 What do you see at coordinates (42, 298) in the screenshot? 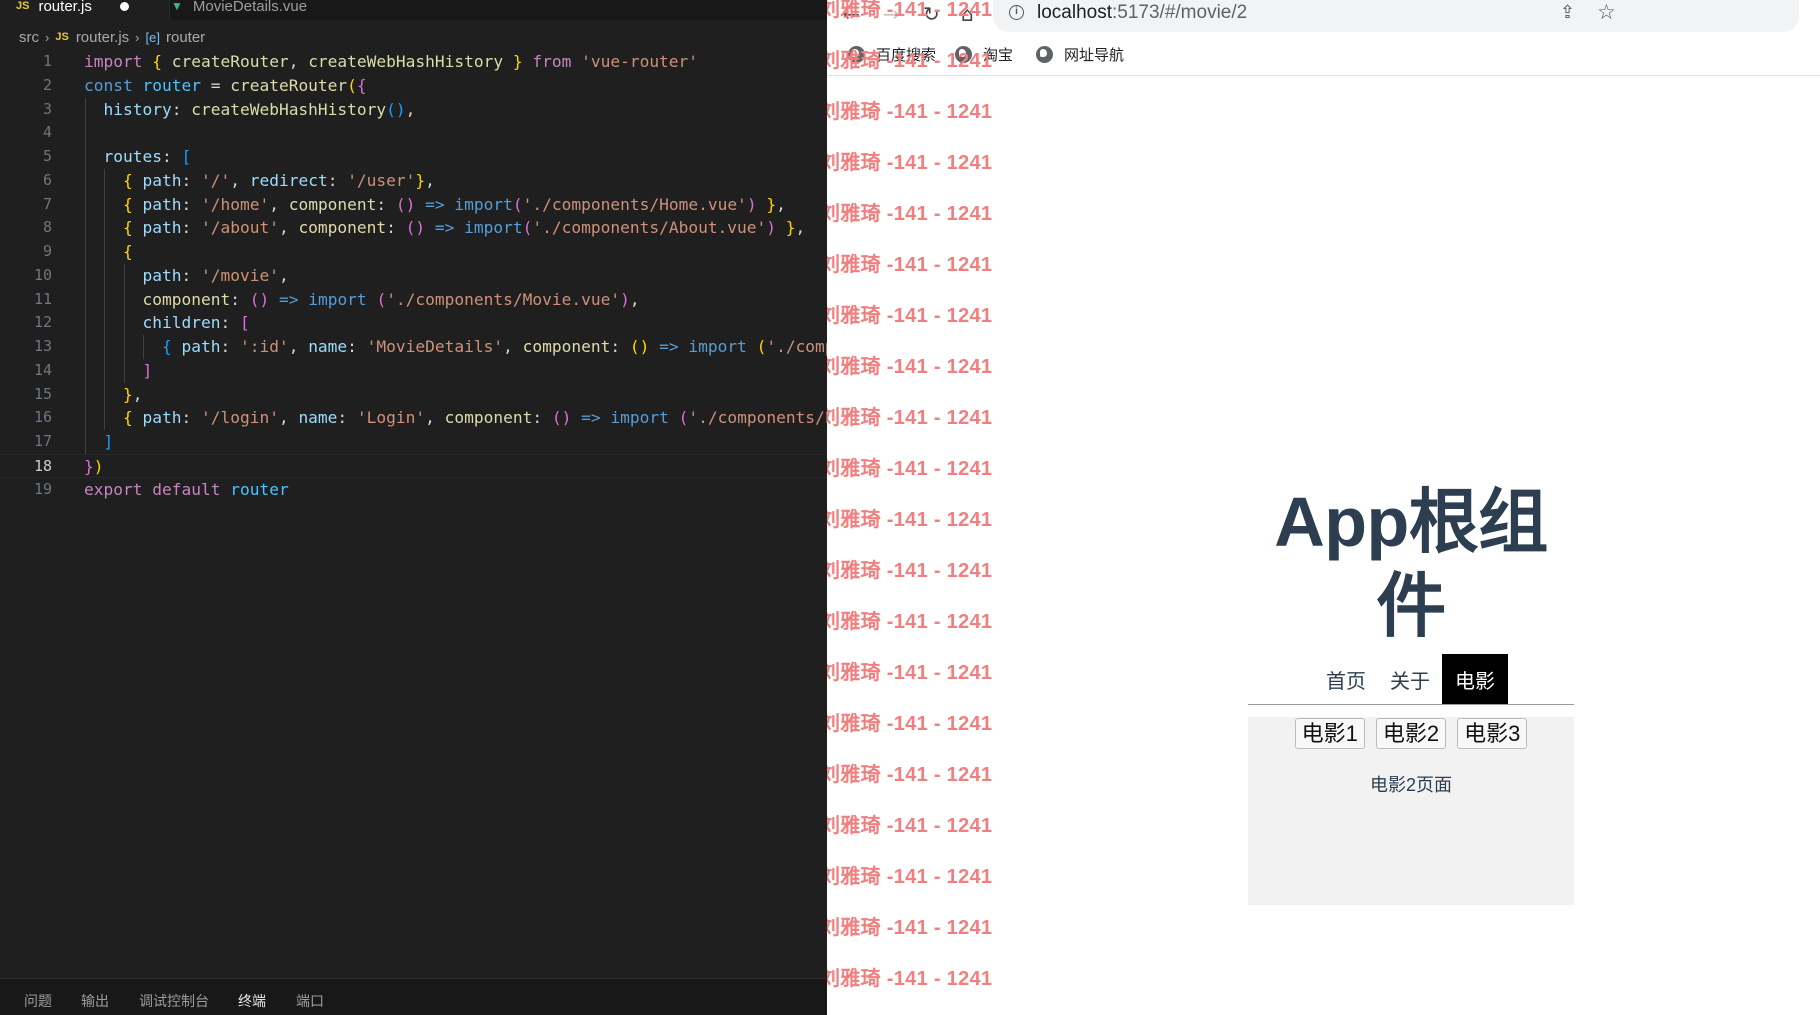
I see `line-number: 11` at bounding box center [42, 298].